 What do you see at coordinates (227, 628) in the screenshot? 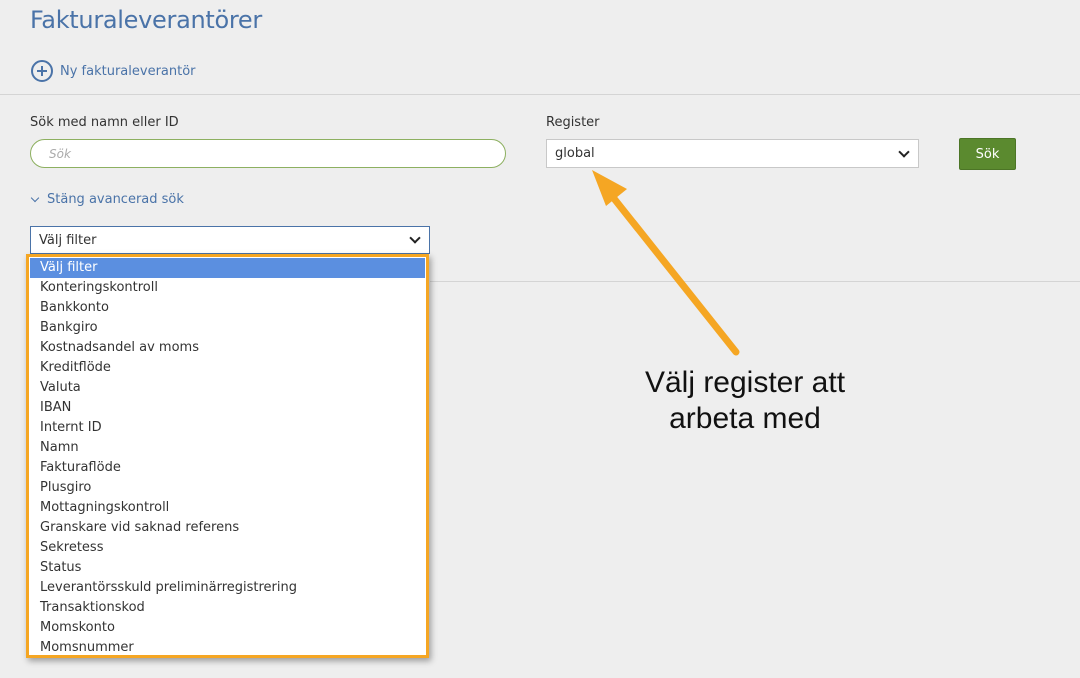
I see `filter-option: Momskonto` at bounding box center [227, 628].